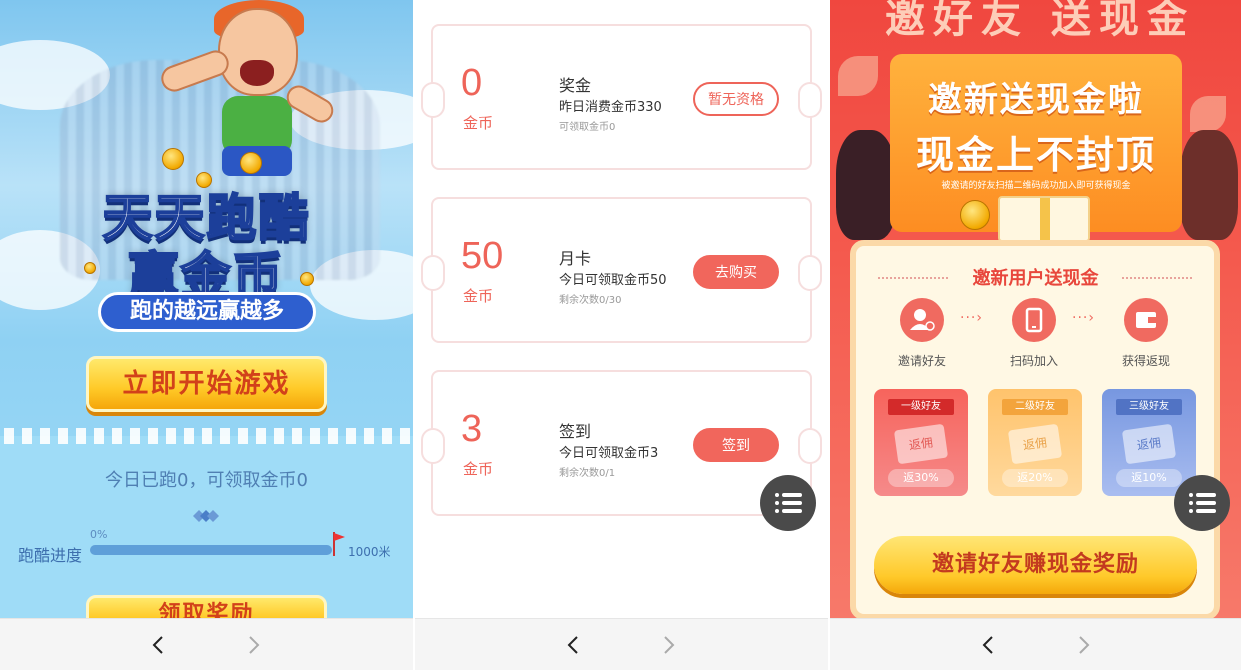 The image size is (1241, 670). I want to click on ticket-desc: 昨日消费金币330, so click(610, 107).